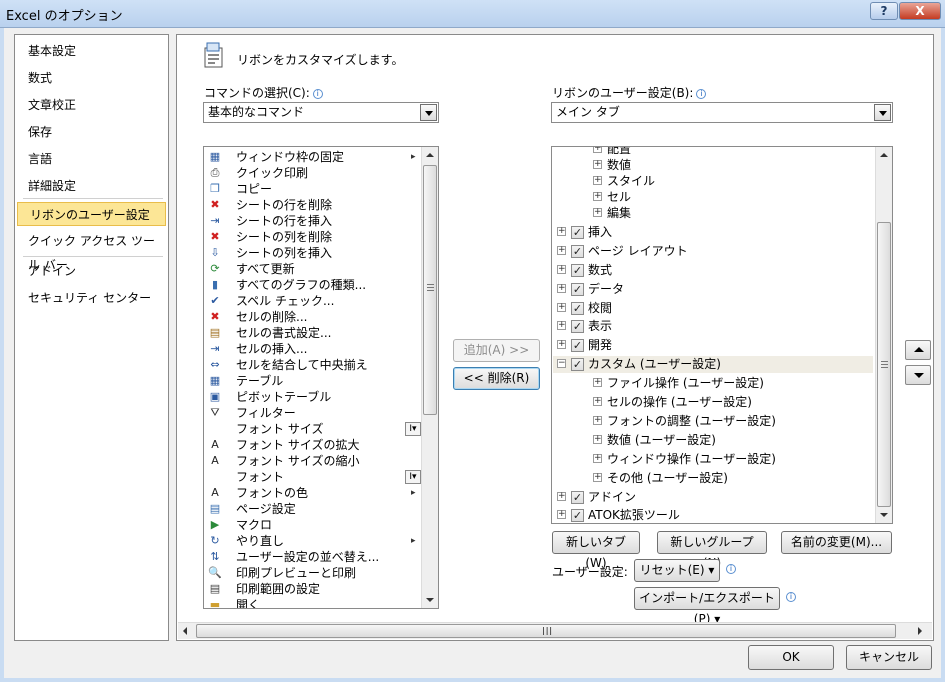 The width and height of the screenshot is (945, 682). I want to click on help-button: ?, so click(884, 11).